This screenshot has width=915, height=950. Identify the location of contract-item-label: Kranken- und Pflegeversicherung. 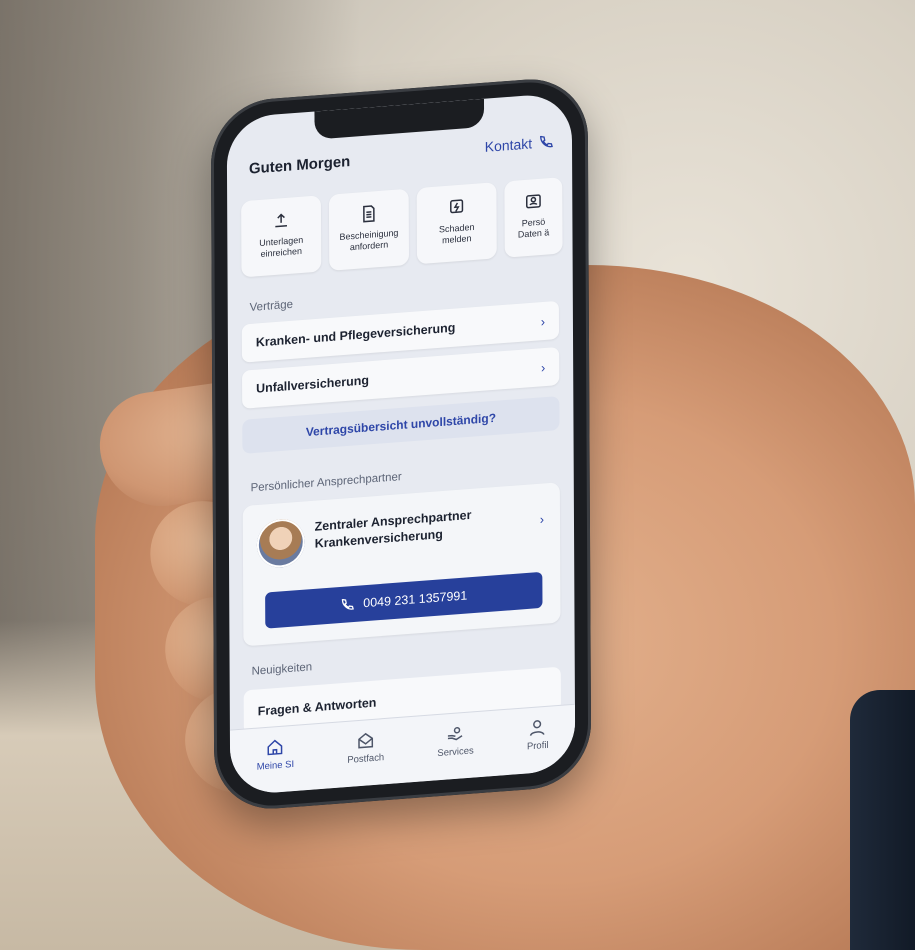
(355, 335).